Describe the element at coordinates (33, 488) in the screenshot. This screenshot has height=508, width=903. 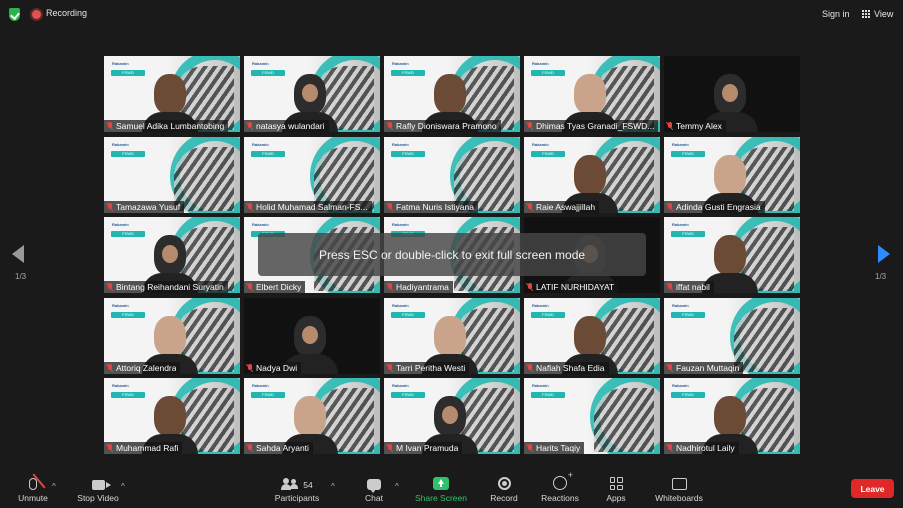
I see `unmute-button: Unmute` at that location.